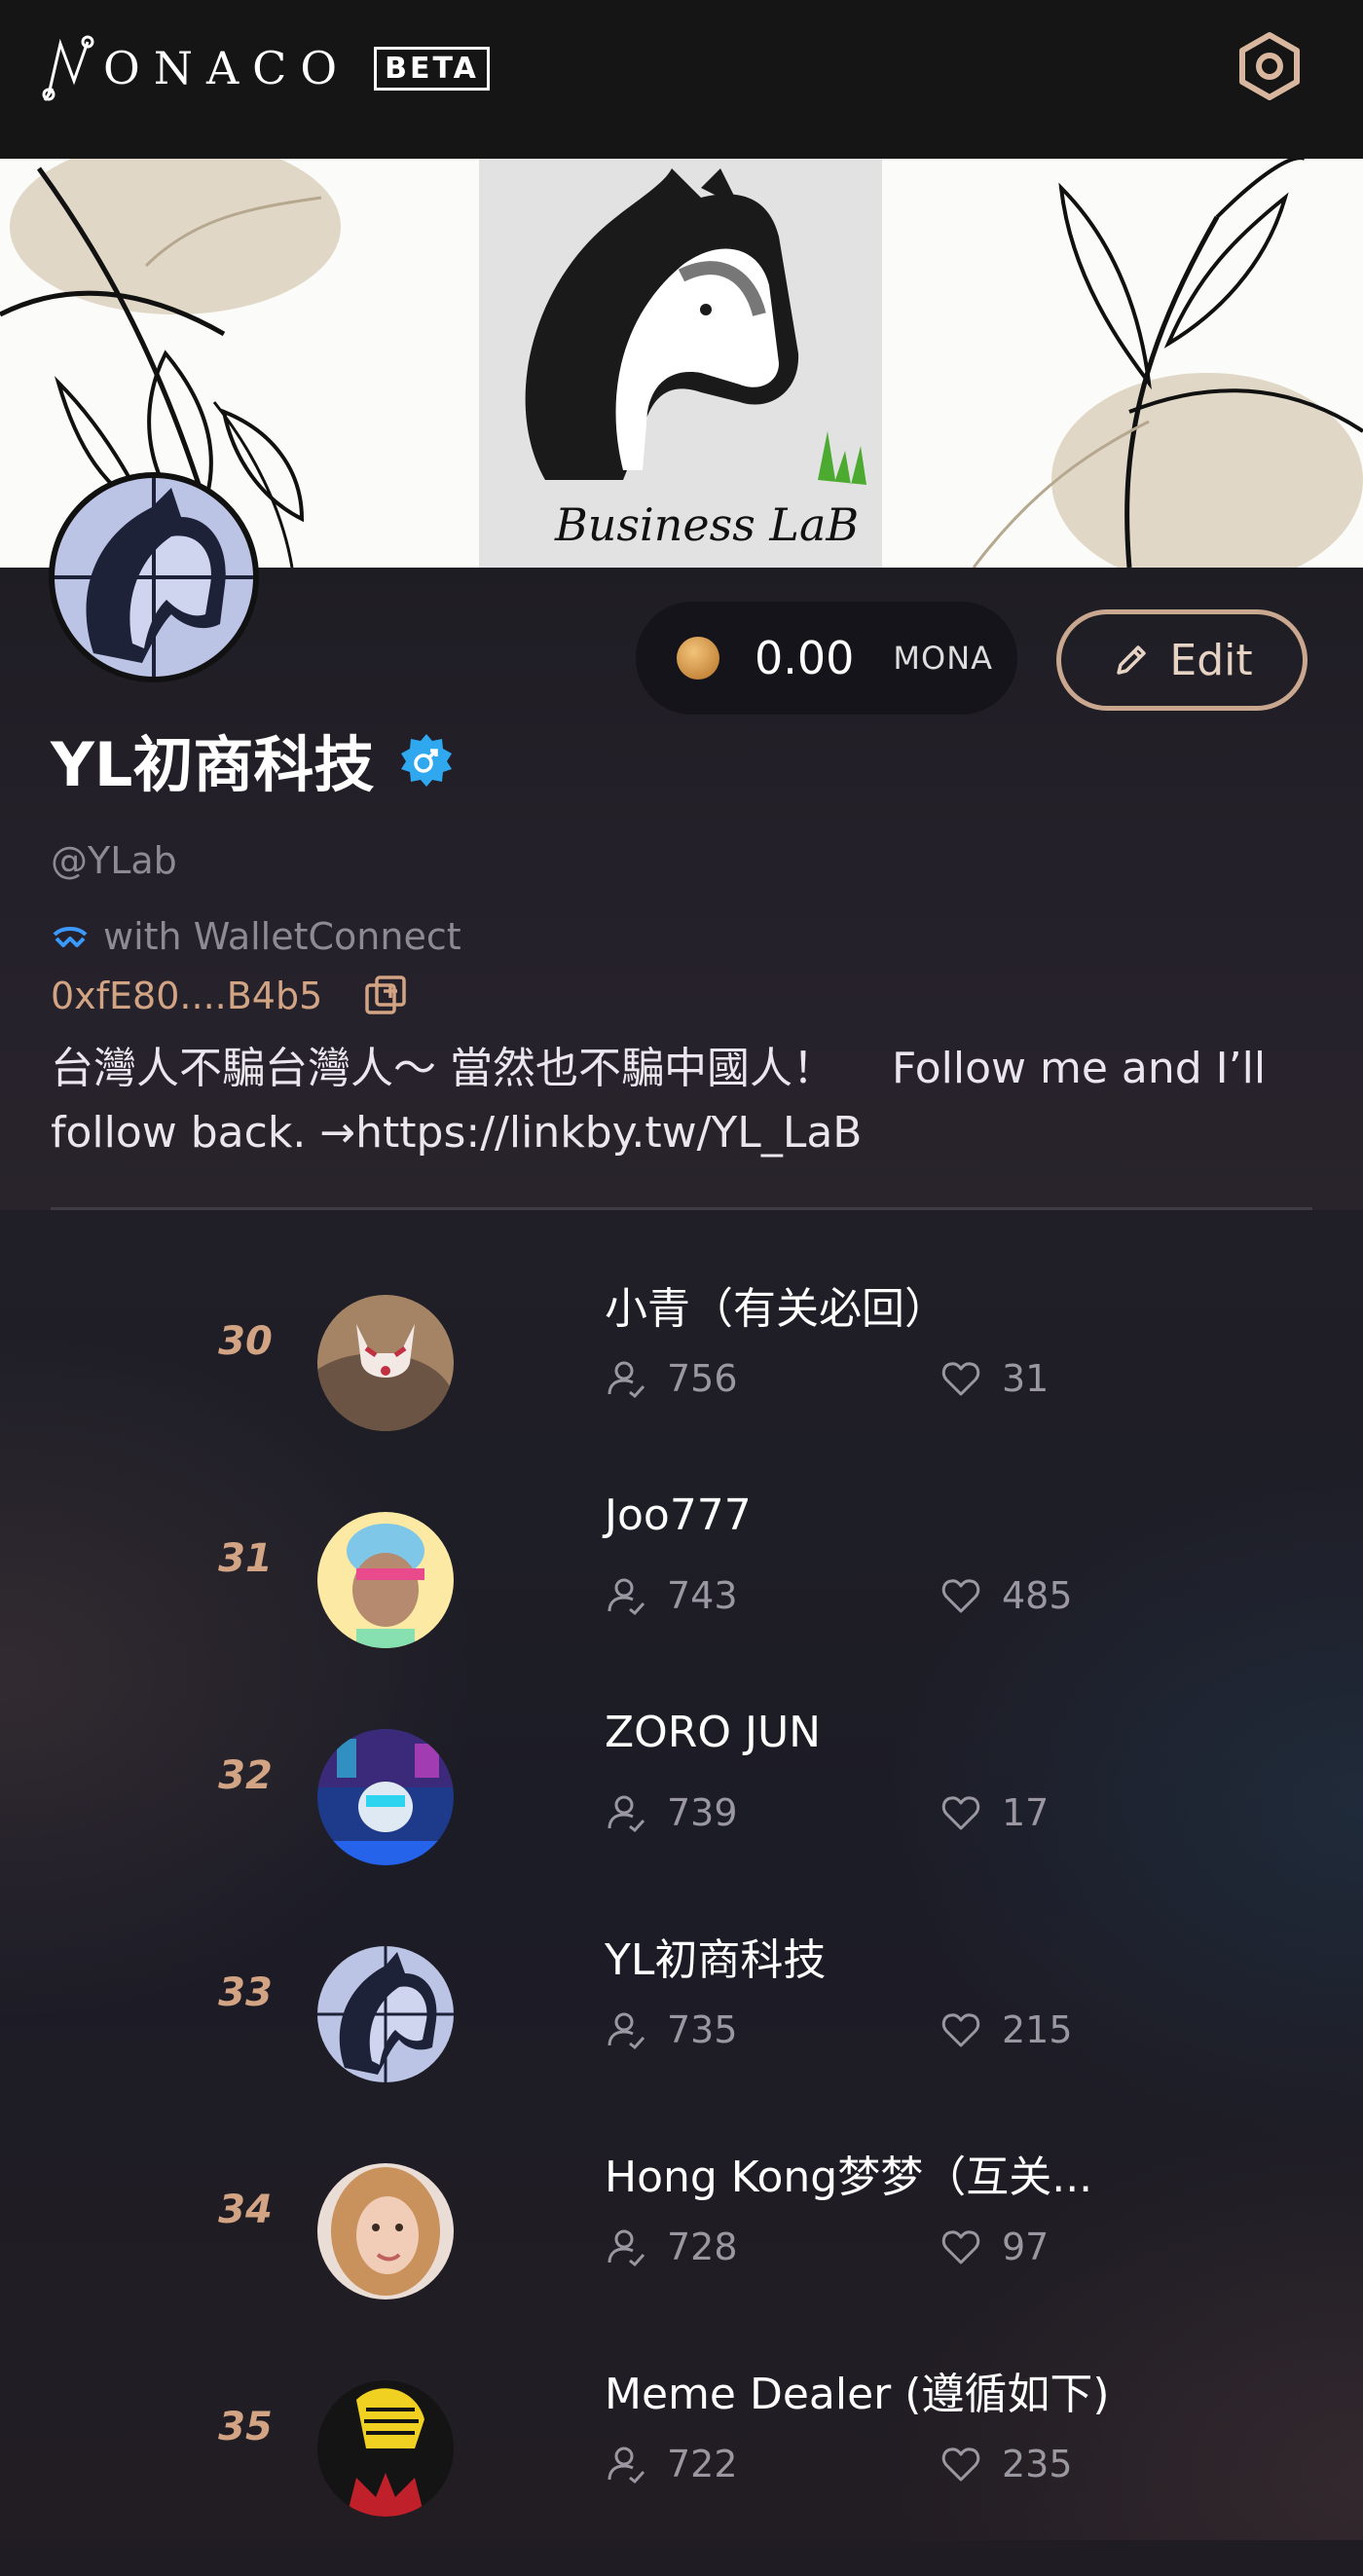 This screenshot has width=1363, height=2576. What do you see at coordinates (994, 2247) in the screenshot?
I see `likes-count: 97` at bounding box center [994, 2247].